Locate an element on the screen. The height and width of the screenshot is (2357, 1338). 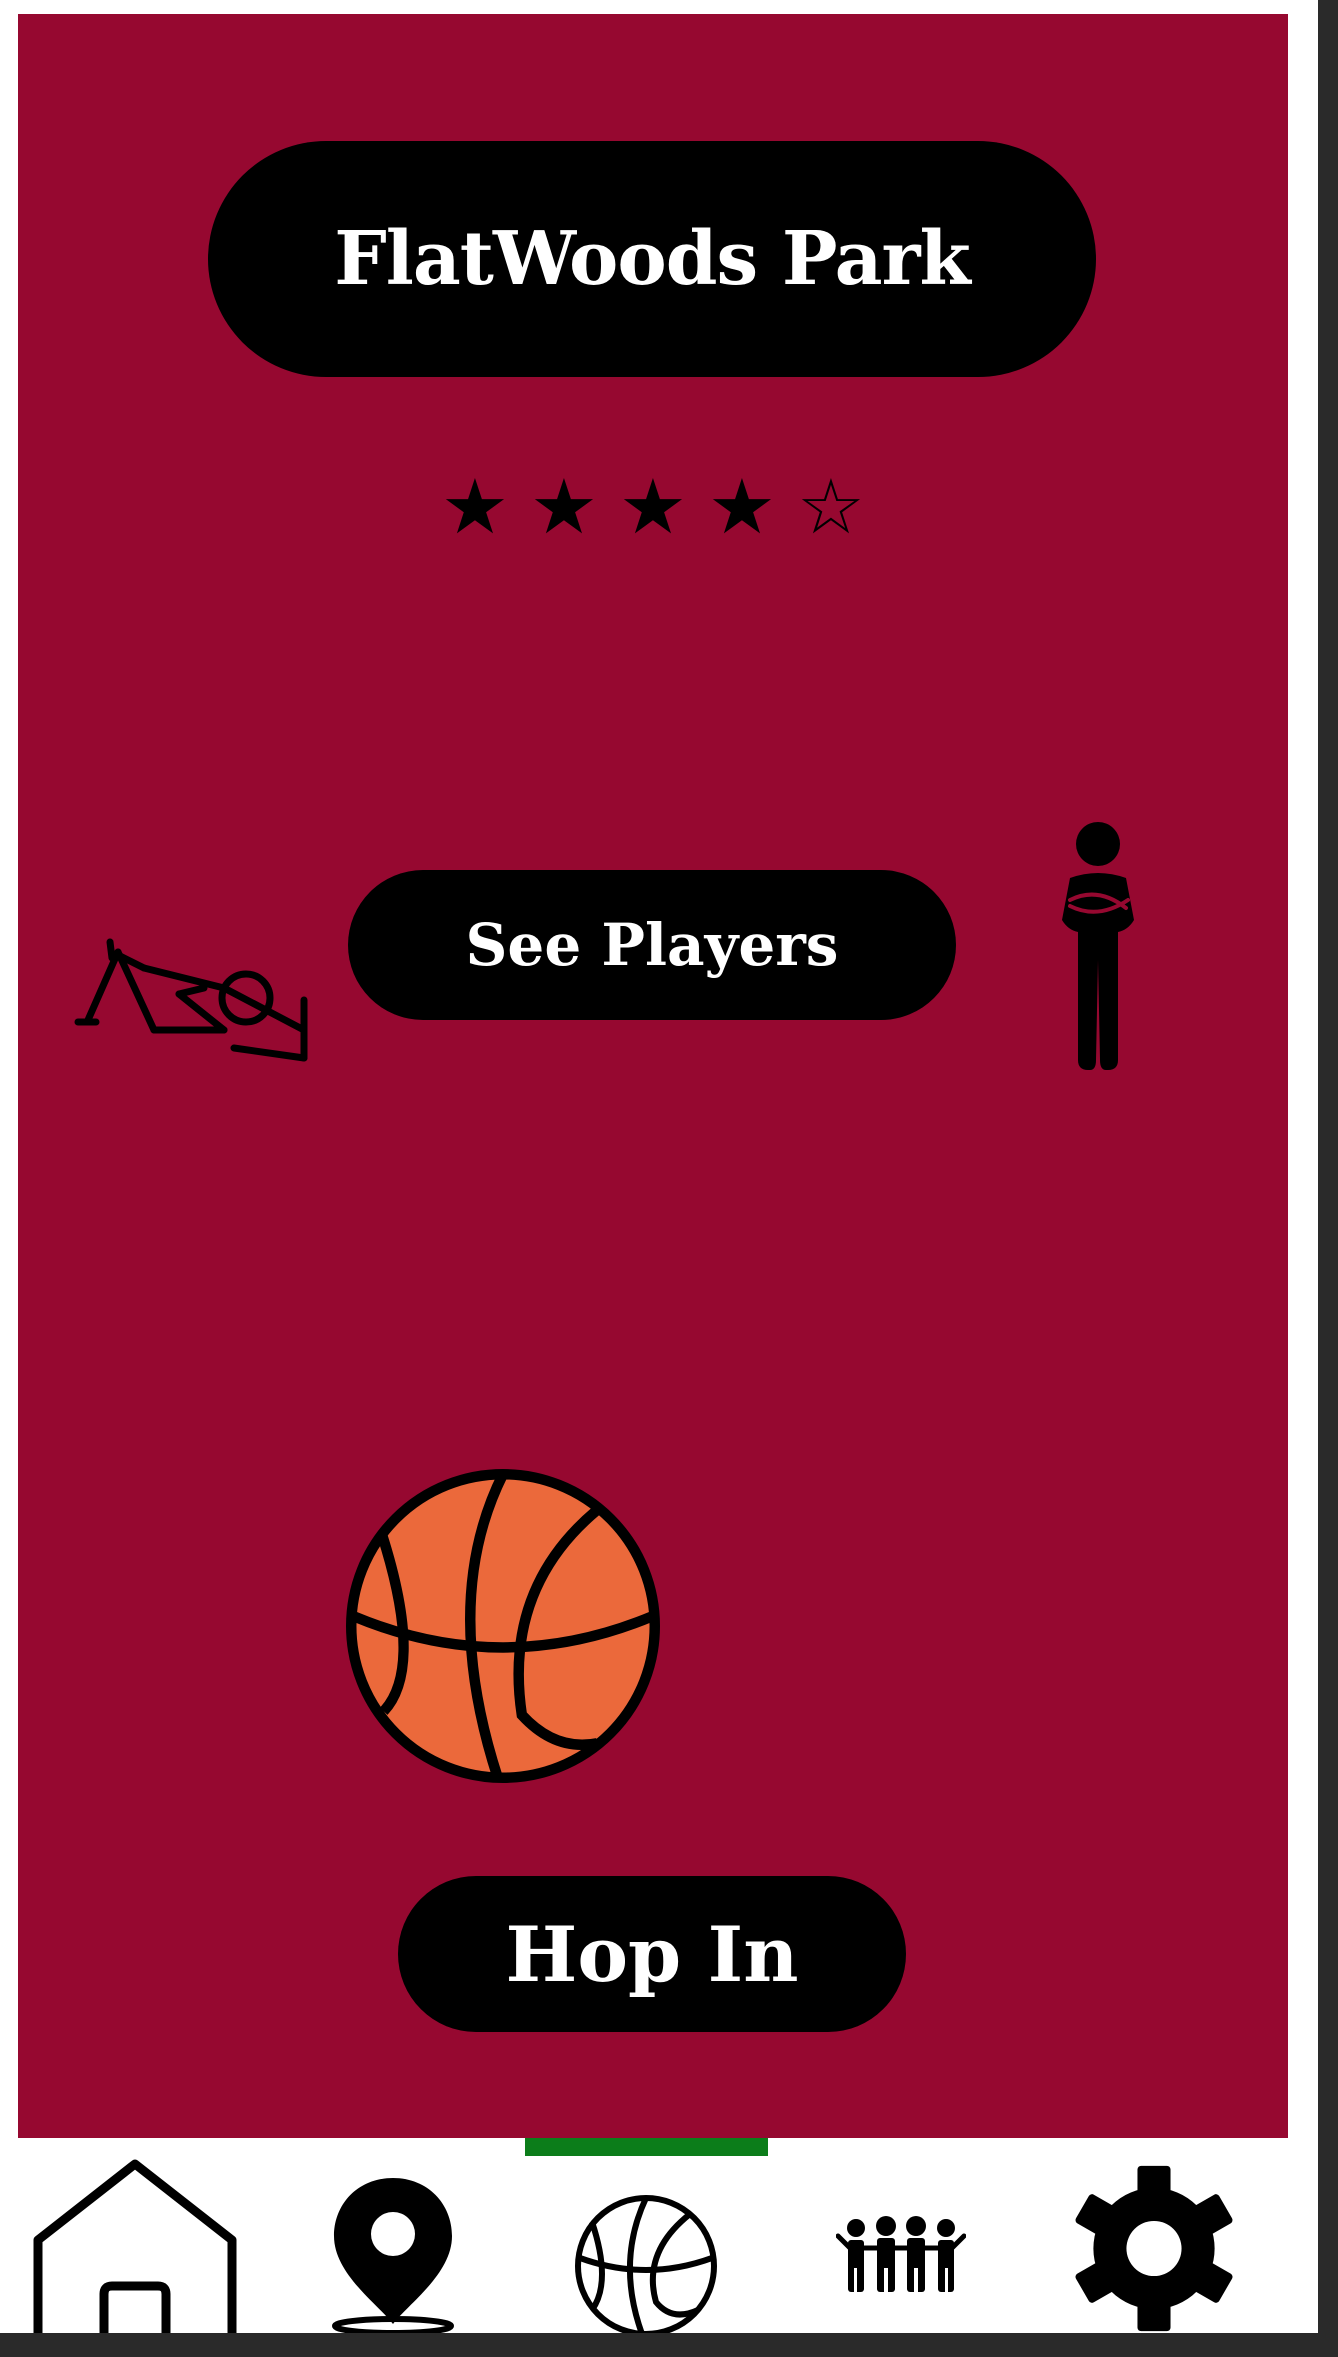
hop-in-label: Hop In is located at coordinates (652, 1954).